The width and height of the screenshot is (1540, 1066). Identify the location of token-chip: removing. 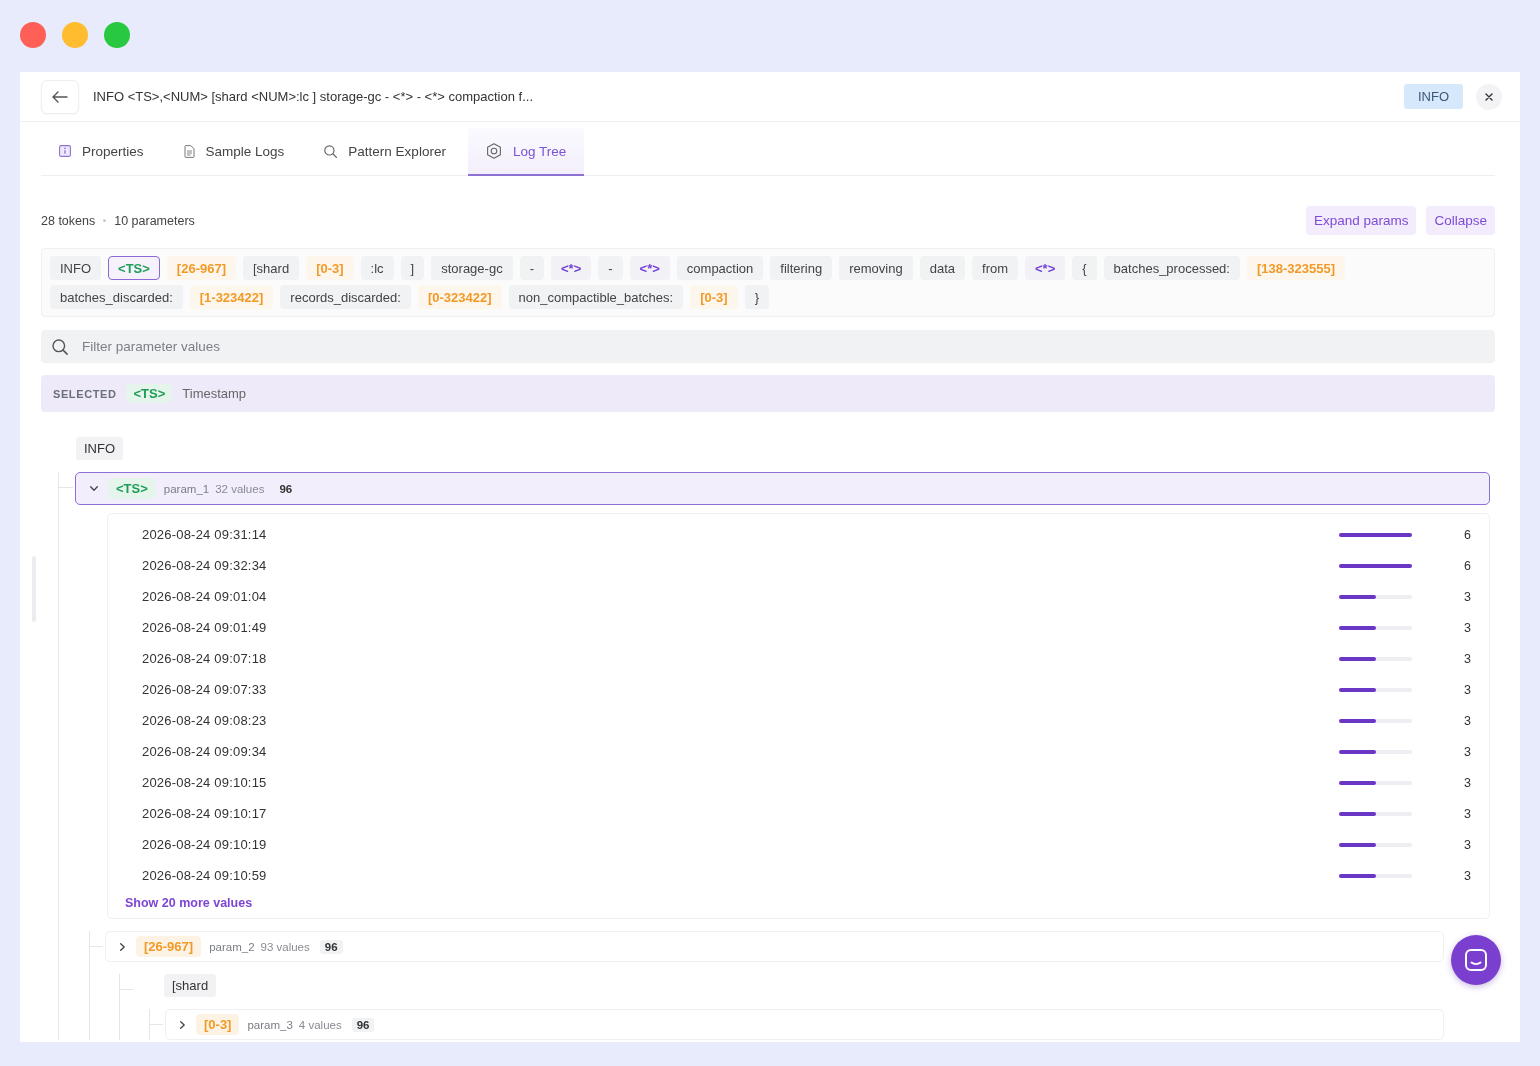
(876, 268).